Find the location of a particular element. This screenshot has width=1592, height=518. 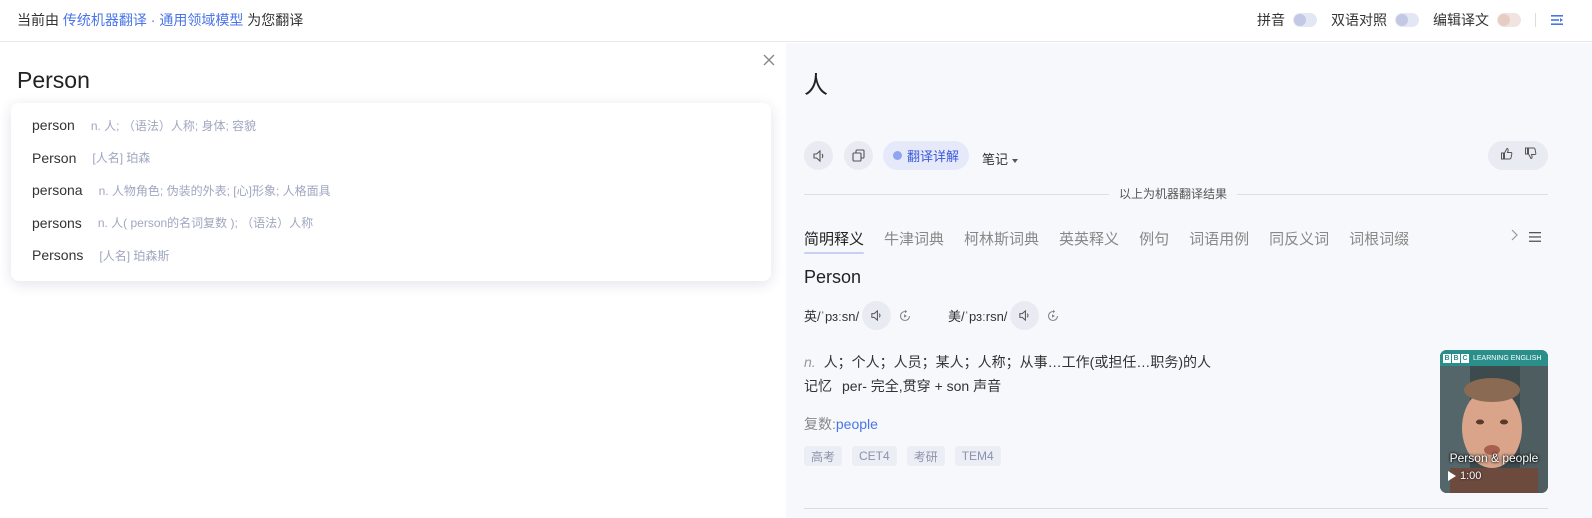

copy-icon is located at coordinates (858, 155).